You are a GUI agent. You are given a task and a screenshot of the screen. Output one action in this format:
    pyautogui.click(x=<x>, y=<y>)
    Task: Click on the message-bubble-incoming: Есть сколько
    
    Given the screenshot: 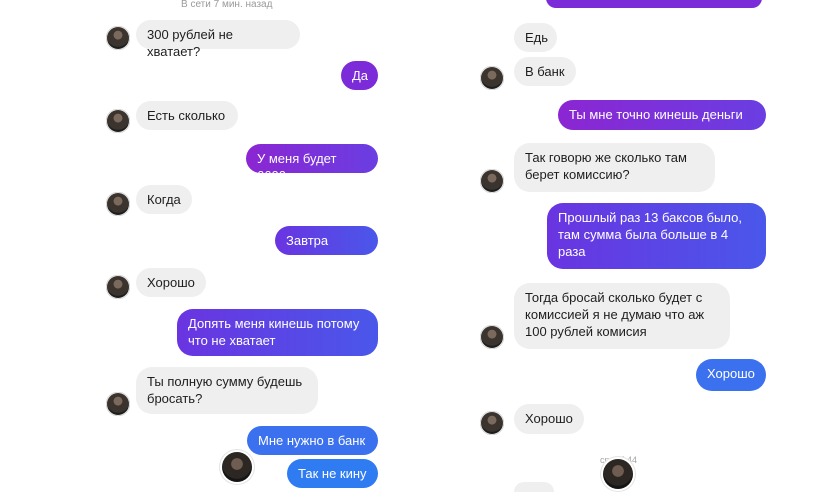 What is the action you would take?
    pyautogui.click(x=187, y=115)
    